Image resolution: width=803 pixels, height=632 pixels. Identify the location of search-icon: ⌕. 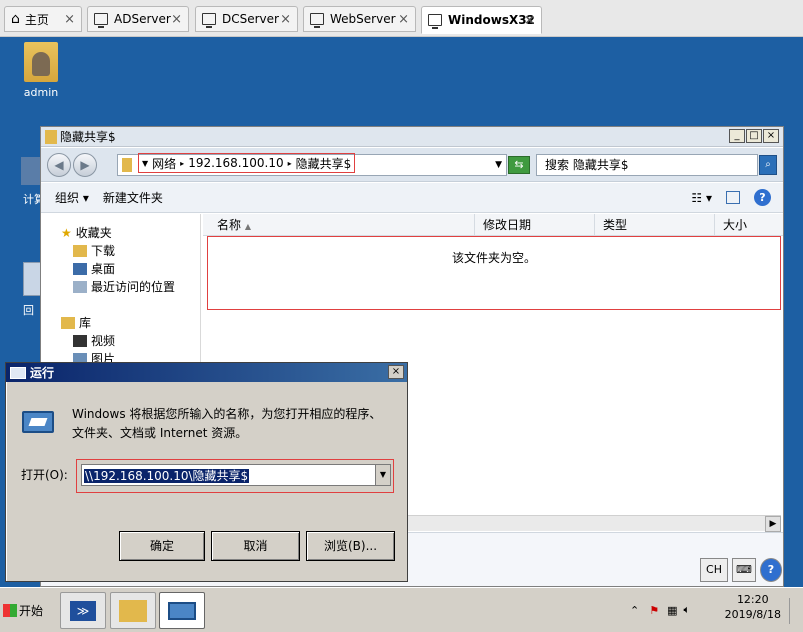
(768, 165).